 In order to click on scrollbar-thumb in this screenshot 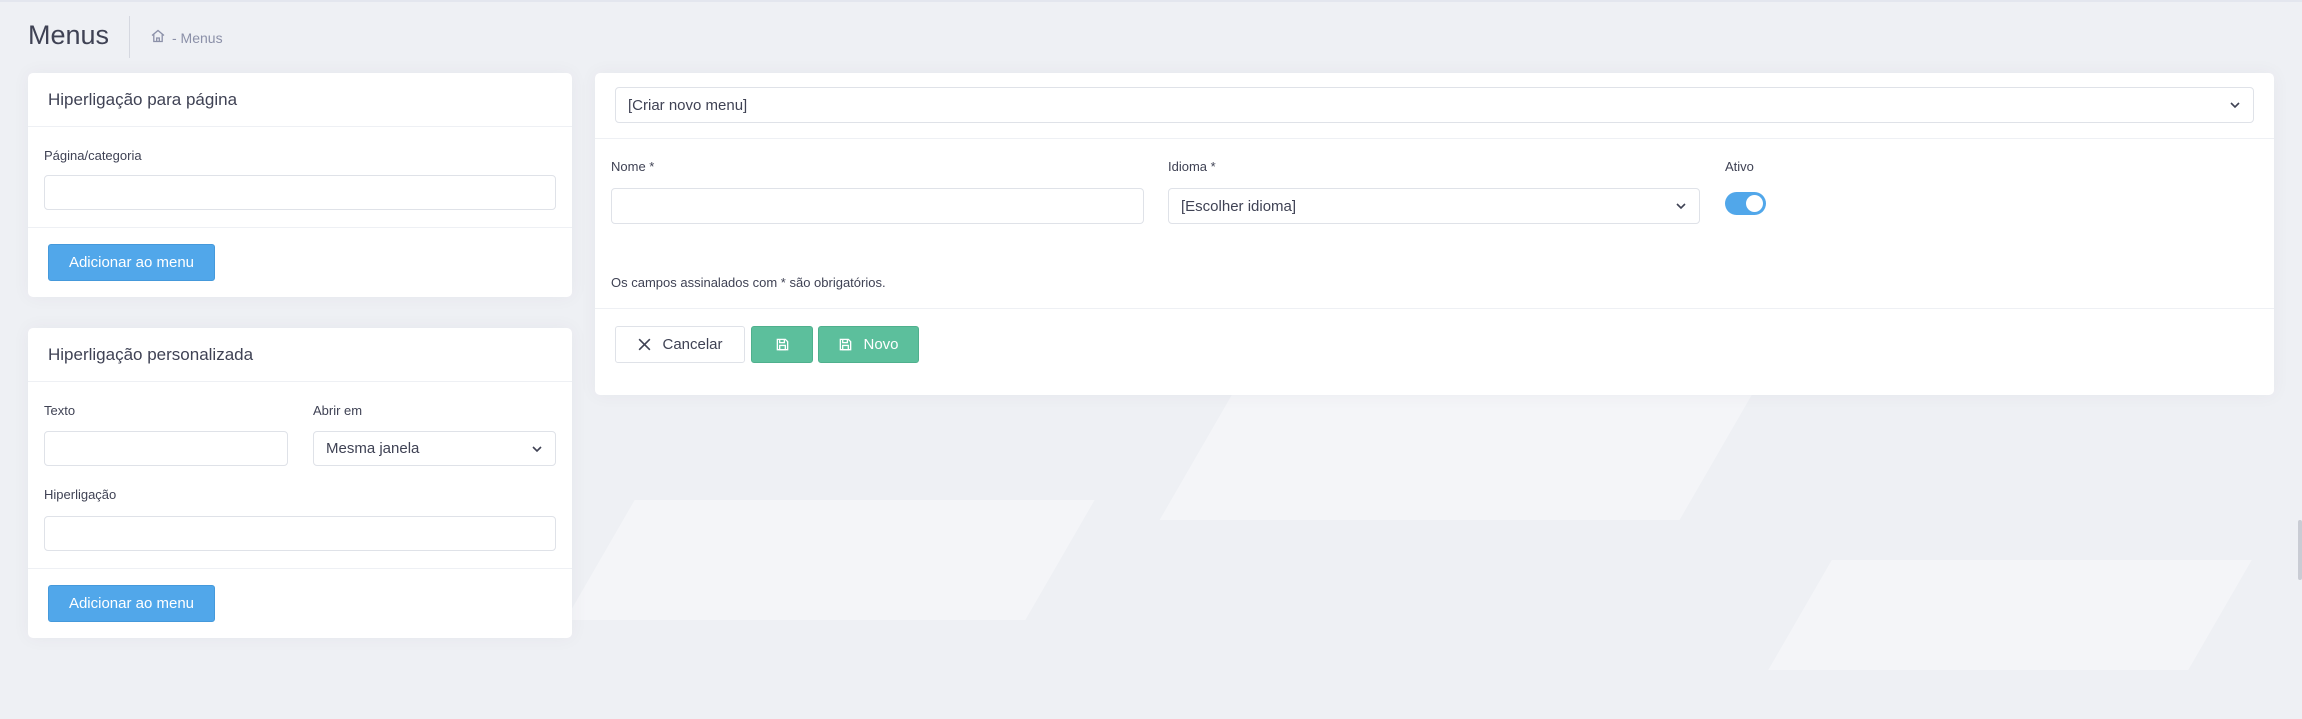, I will do `click(2300, 550)`.